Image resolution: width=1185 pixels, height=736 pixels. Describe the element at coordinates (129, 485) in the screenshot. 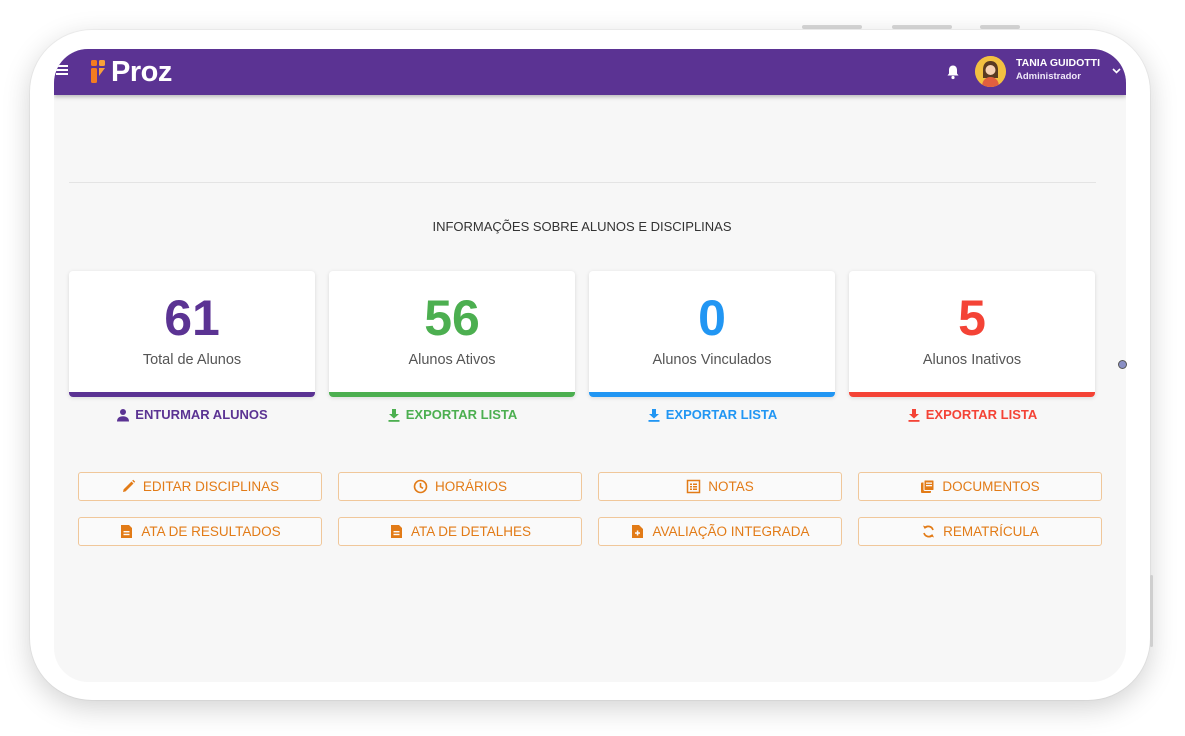

I see `pencil-icon` at that location.